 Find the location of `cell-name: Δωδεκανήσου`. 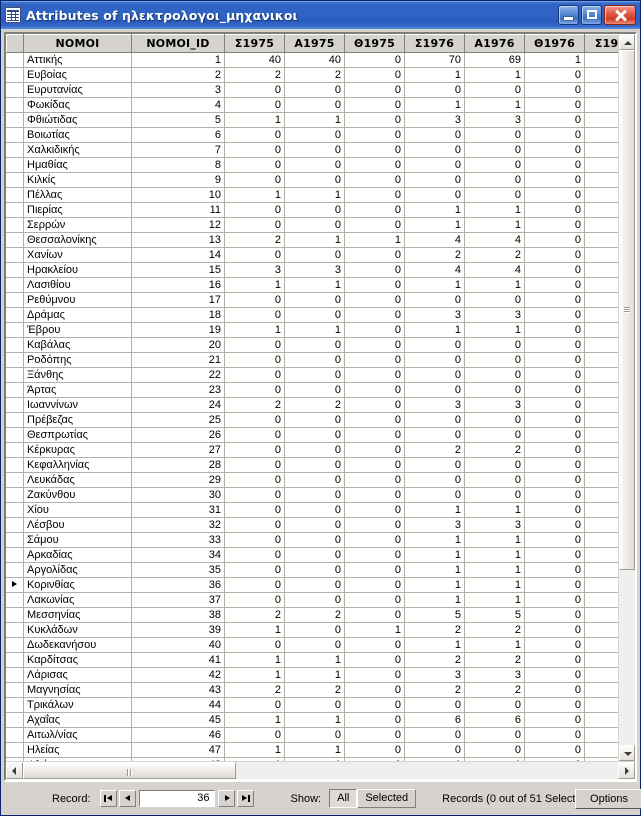

cell-name: Δωδεκανήσου is located at coordinates (77, 645).